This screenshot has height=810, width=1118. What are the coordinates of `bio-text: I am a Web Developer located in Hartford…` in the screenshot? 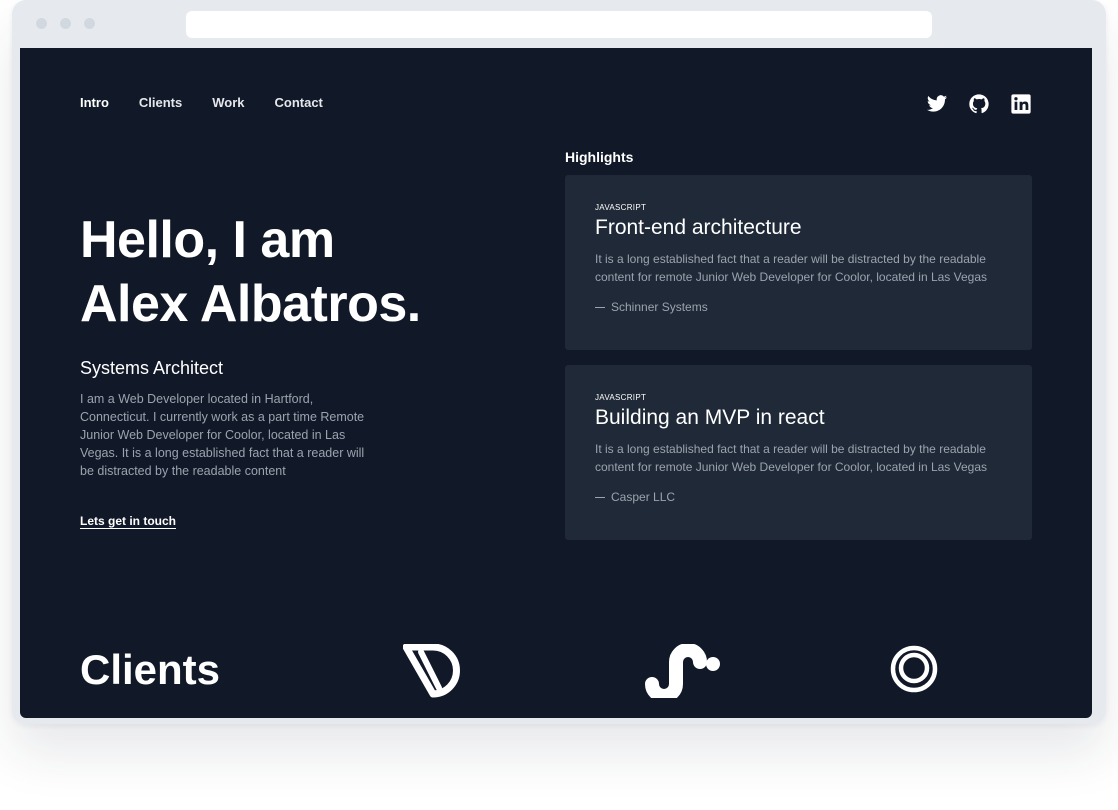 It's located at (222, 435).